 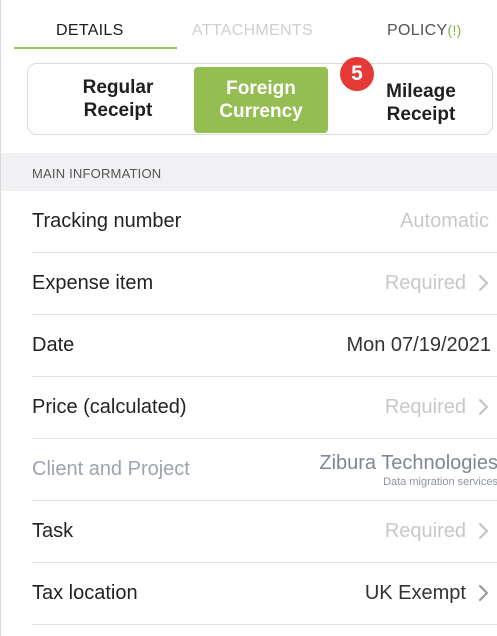 What do you see at coordinates (118, 99) in the screenshot?
I see `regular-receipt-option: Regular Receipt` at bounding box center [118, 99].